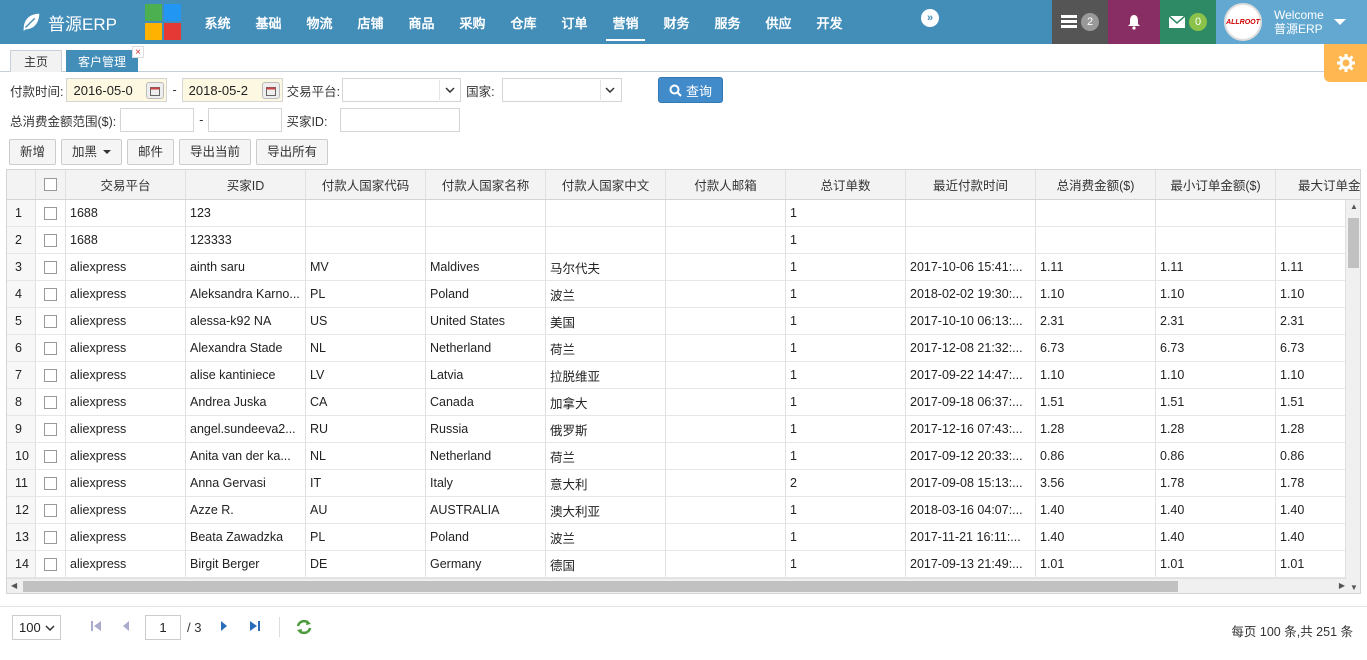 This screenshot has height=660, width=1367. Describe the element at coordinates (105, 59) in the screenshot. I see `tab-customer-management: 客户管理 ×` at that location.